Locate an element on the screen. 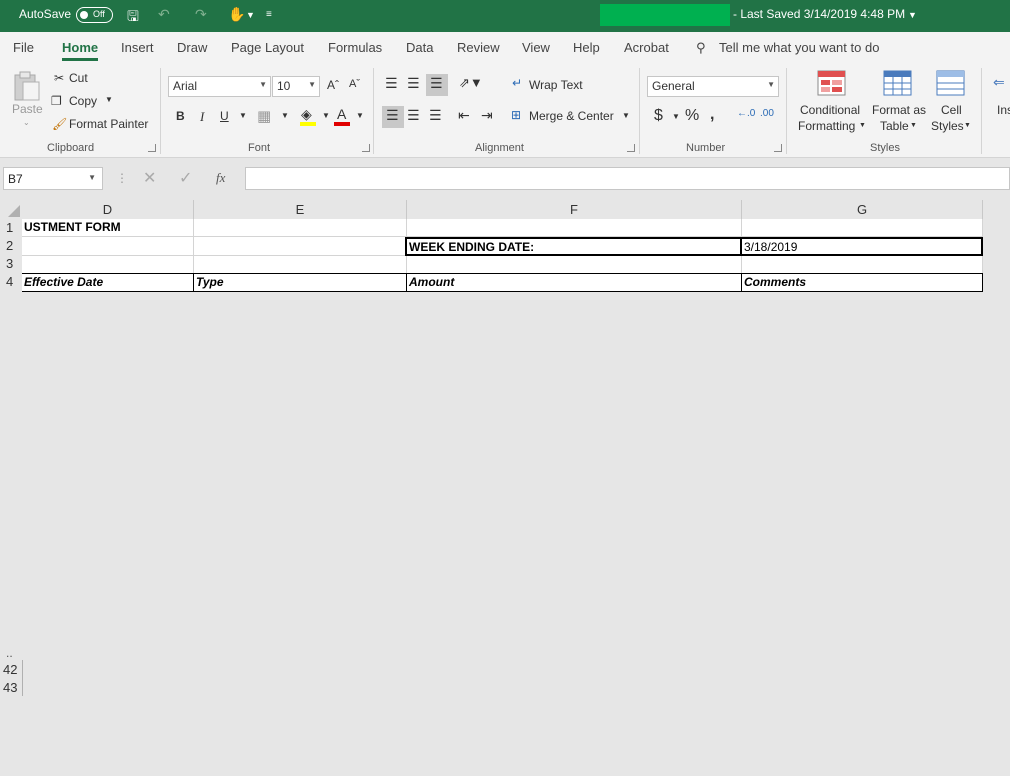 The height and width of the screenshot is (776, 1010). tab-file: File is located at coordinates (23, 47).